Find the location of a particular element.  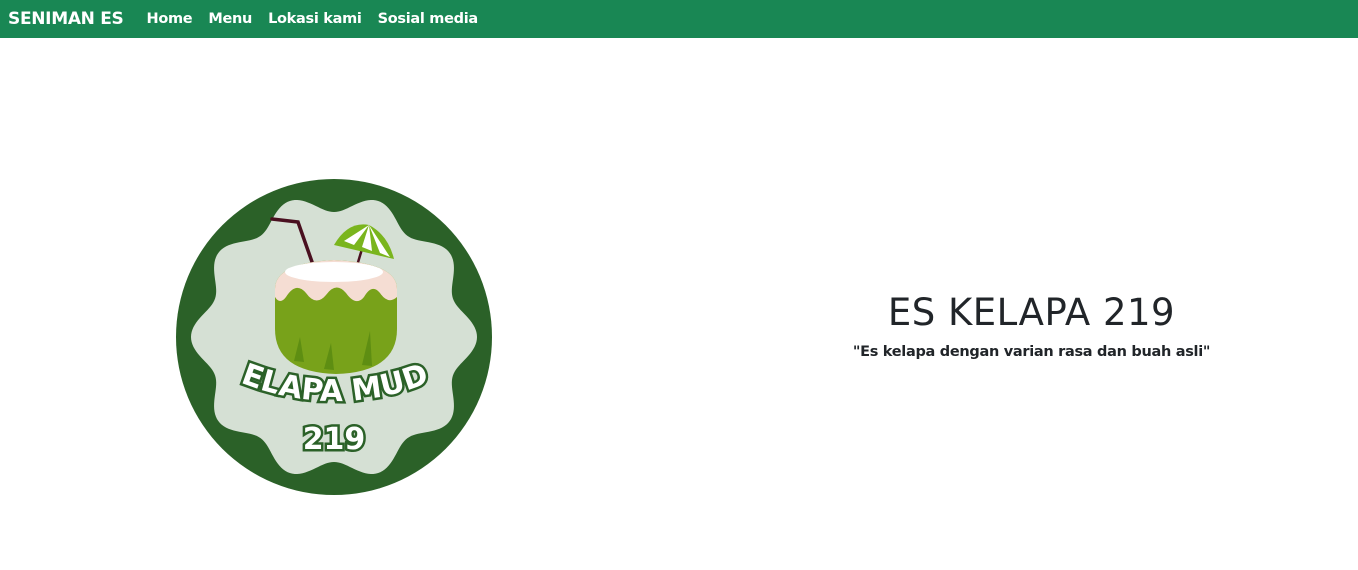

coconut-icon is located at coordinates (336, 317).